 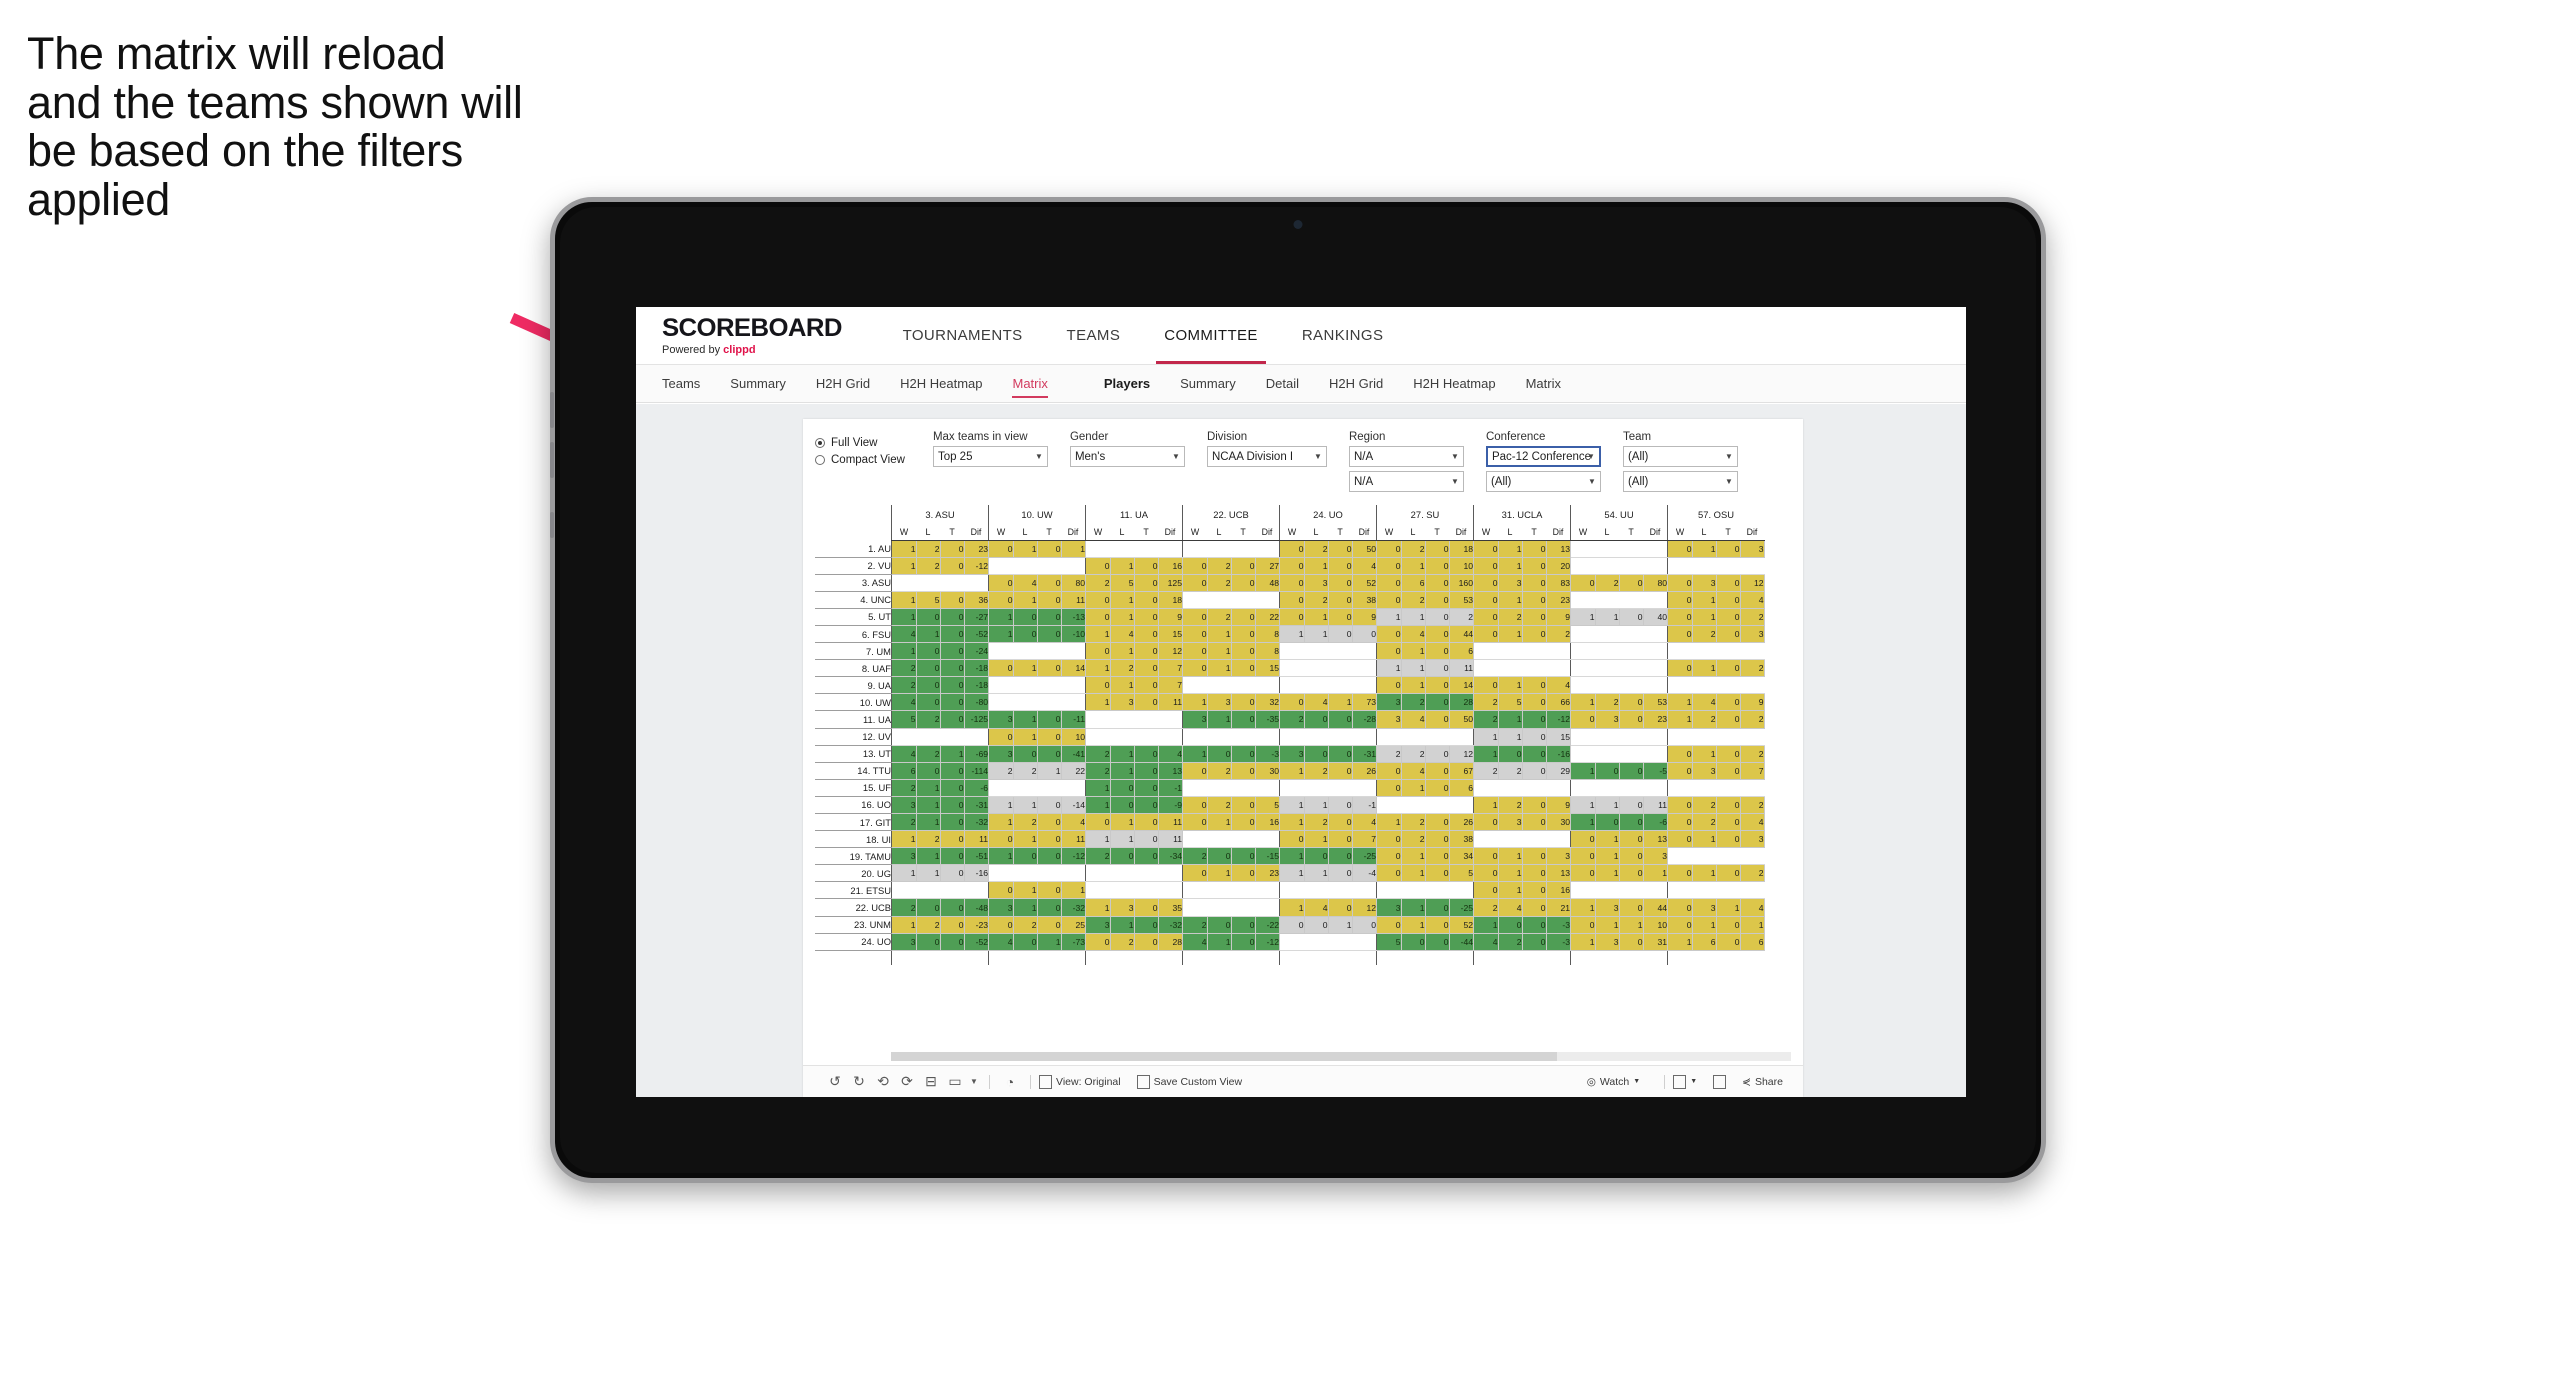 I want to click on subnav-players: Players, so click(x=1127, y=383).